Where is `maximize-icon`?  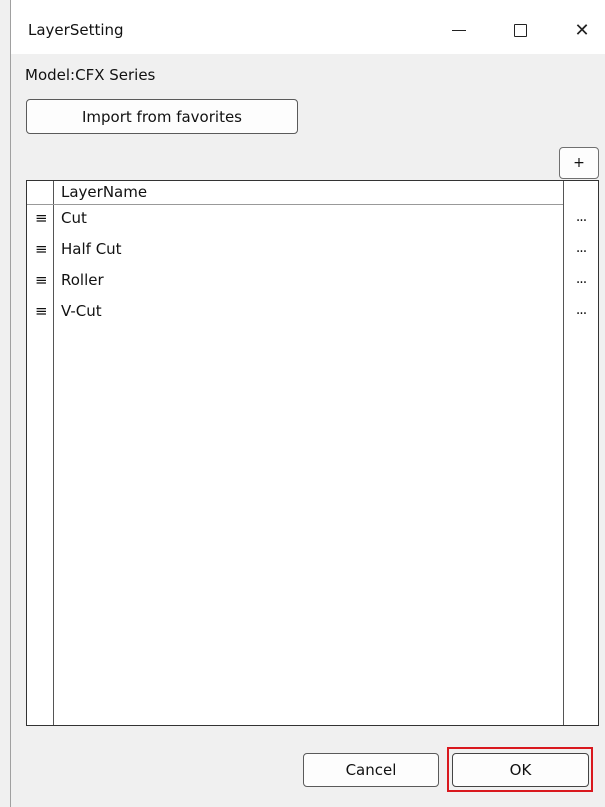 maximize-icon is located at coordinates (520, 30).